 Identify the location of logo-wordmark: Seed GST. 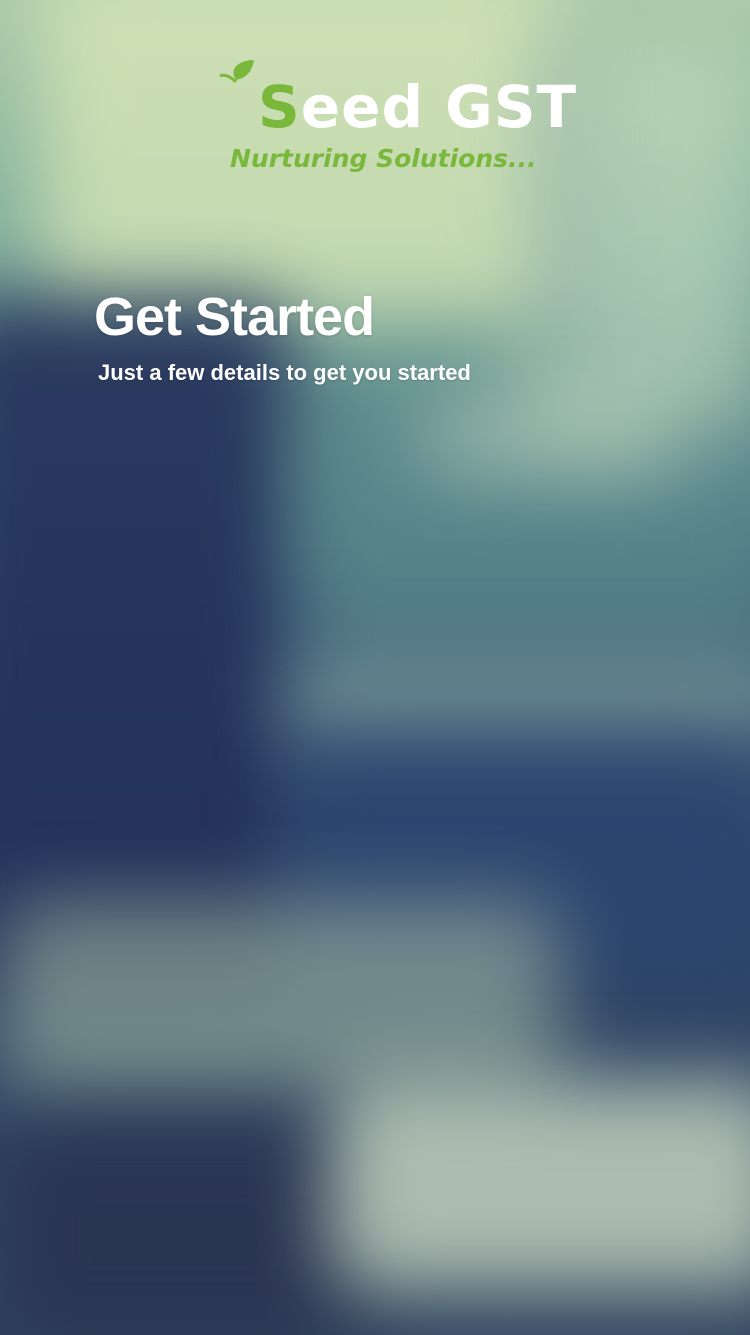
(417, 107).